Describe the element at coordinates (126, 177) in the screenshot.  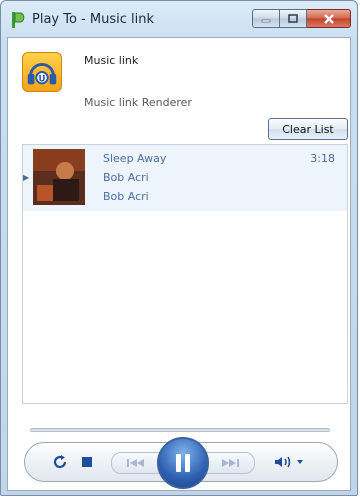
I see `track-artist: Bob Acri` at that location.